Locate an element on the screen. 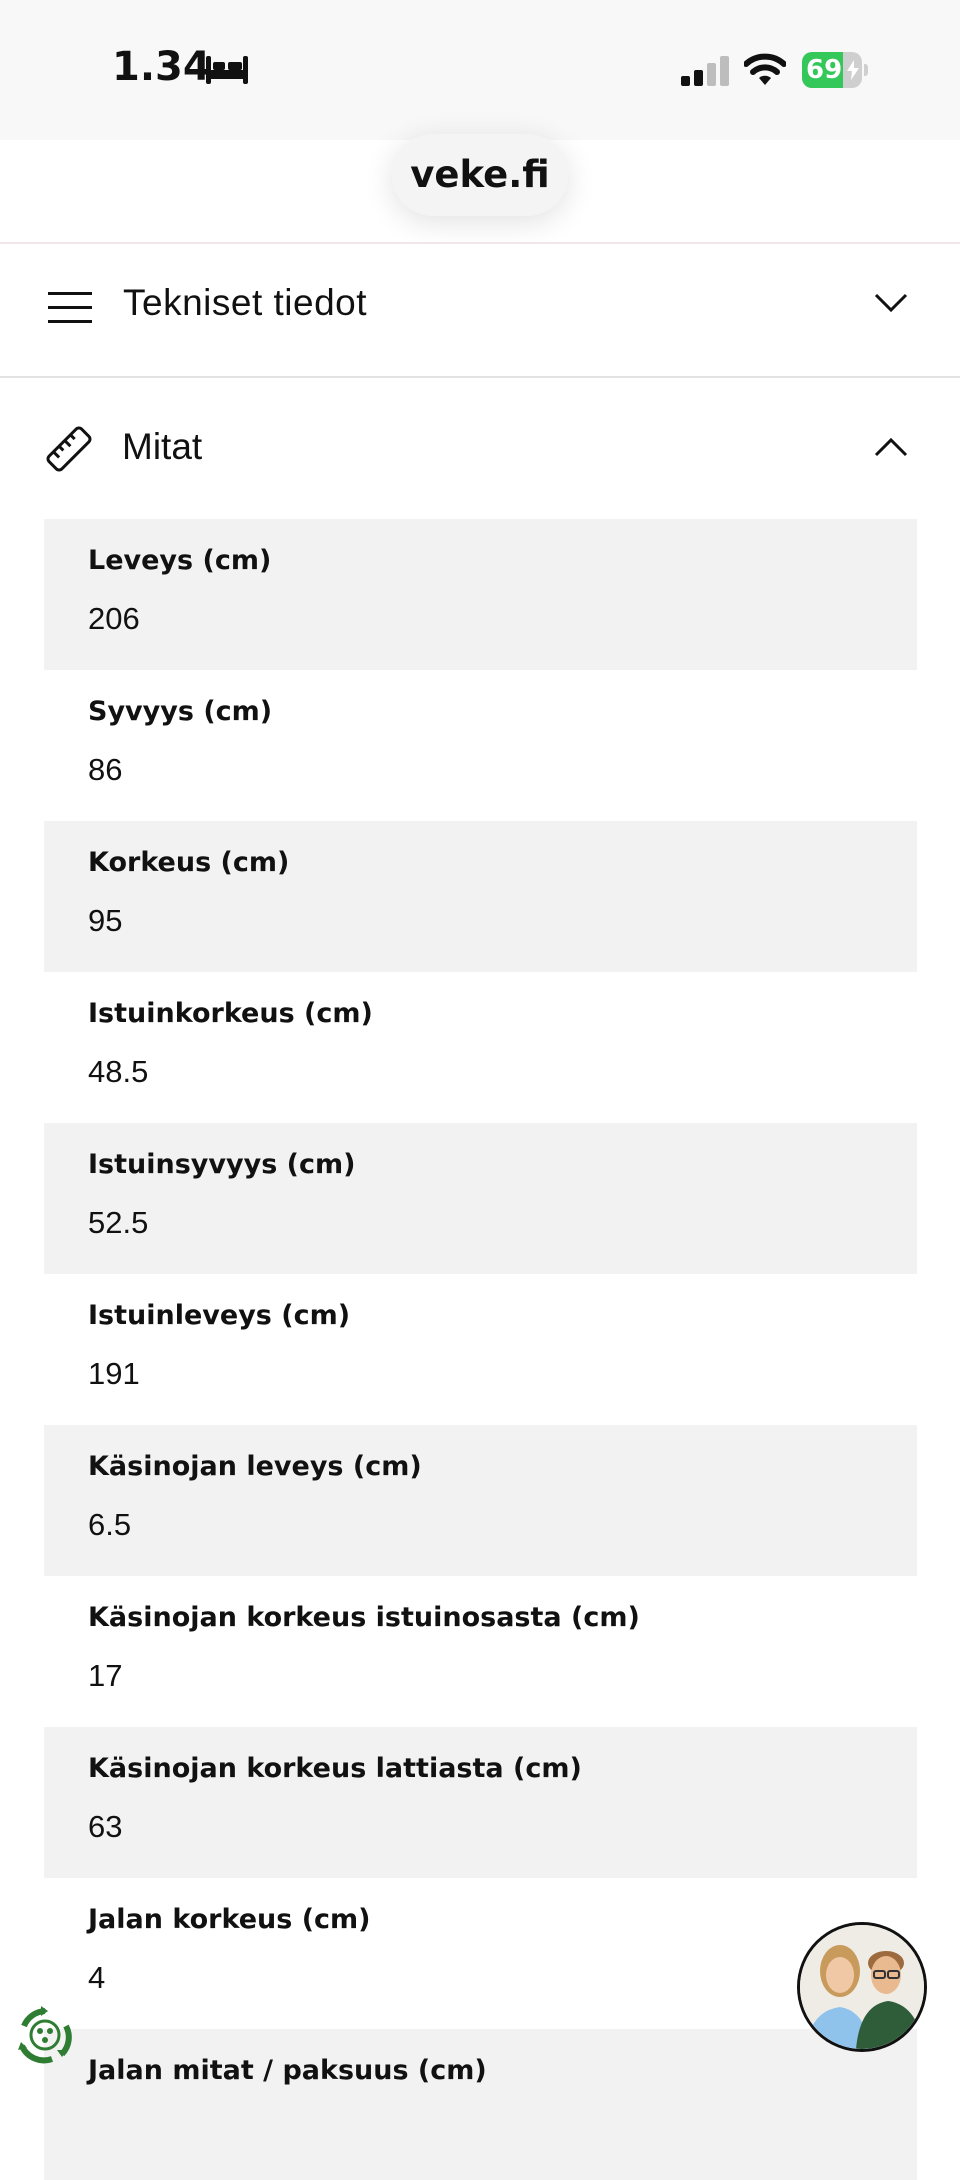 This screenshot has width=960, height=2180. chat-support-avatar is located at coordinates (862, 1987).